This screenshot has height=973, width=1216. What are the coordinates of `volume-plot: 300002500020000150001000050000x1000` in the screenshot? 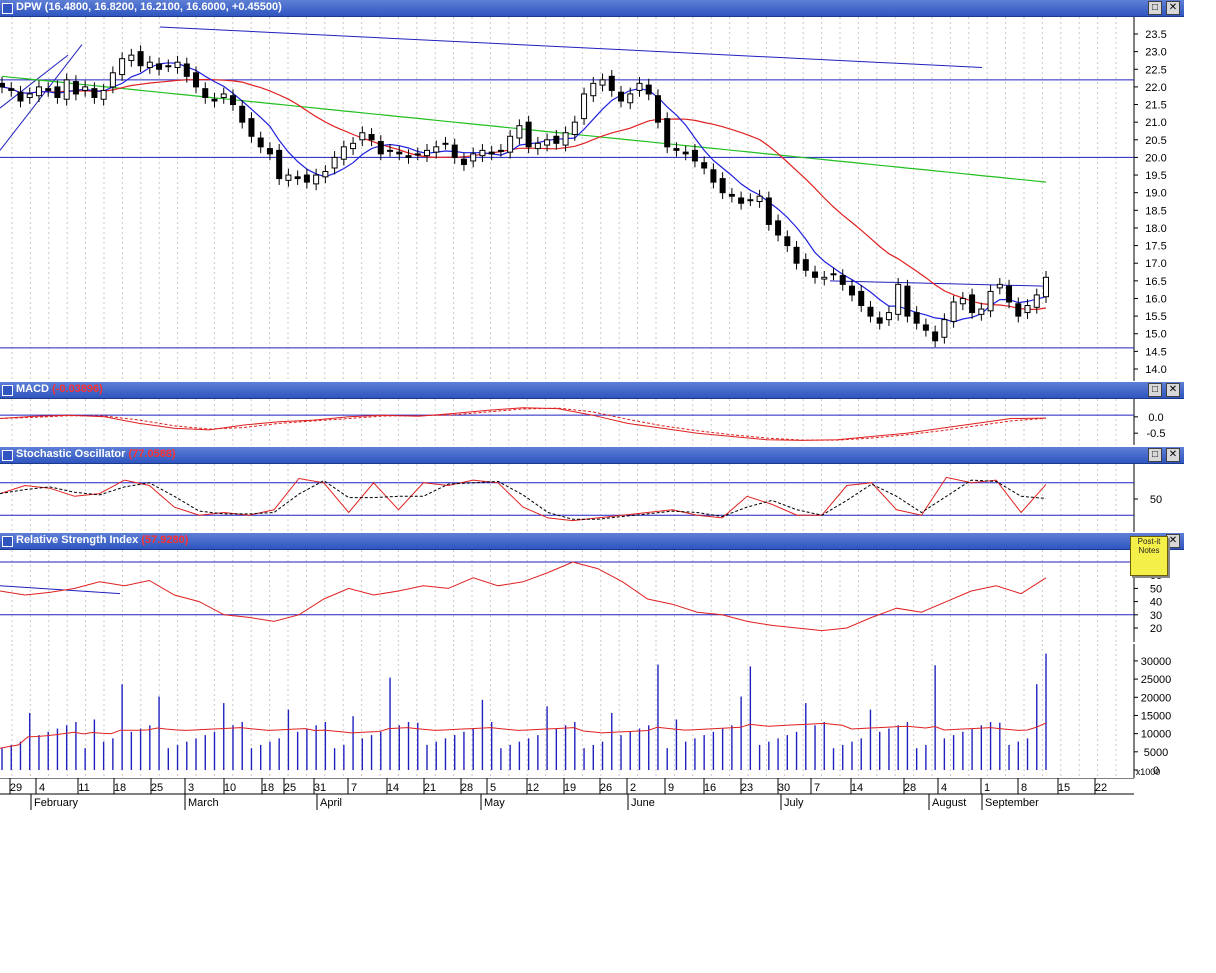 It's located at (586, 711).